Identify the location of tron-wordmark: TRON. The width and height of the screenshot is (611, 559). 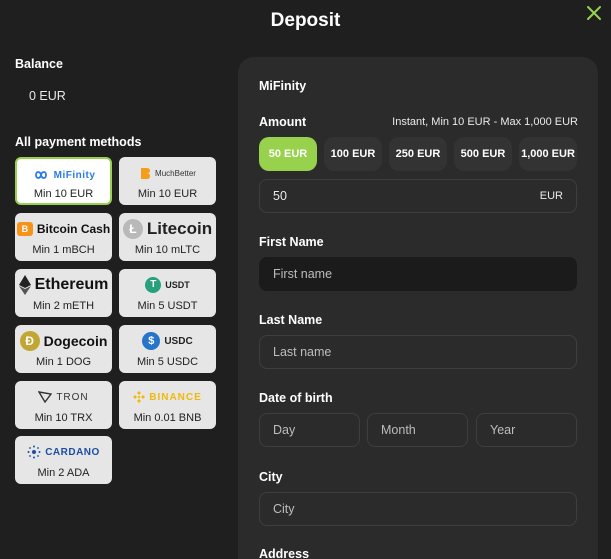
(72, 397).